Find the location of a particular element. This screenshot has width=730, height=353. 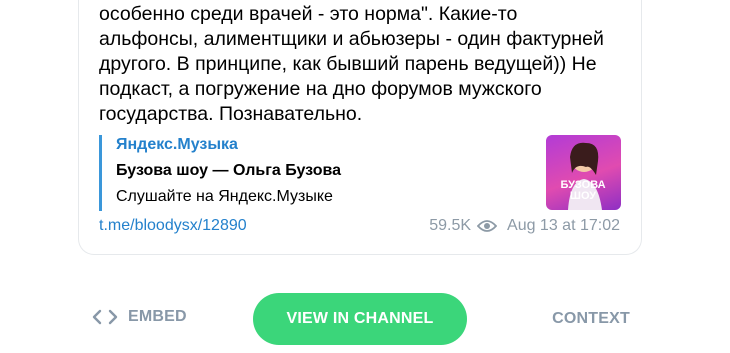

context-button: CONTEXT is located at coordinates (591, 319).